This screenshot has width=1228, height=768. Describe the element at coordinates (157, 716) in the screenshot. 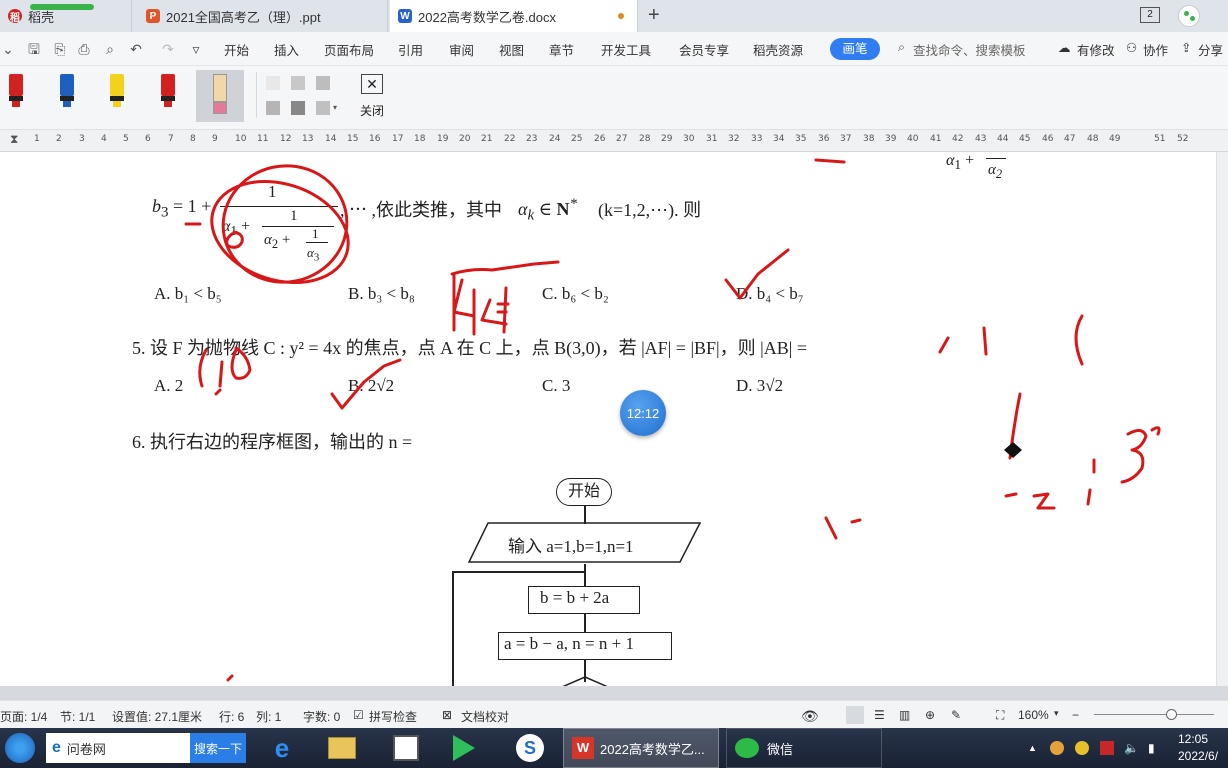

I see `setting-value: 设置值: 27.1厘米` at that location.